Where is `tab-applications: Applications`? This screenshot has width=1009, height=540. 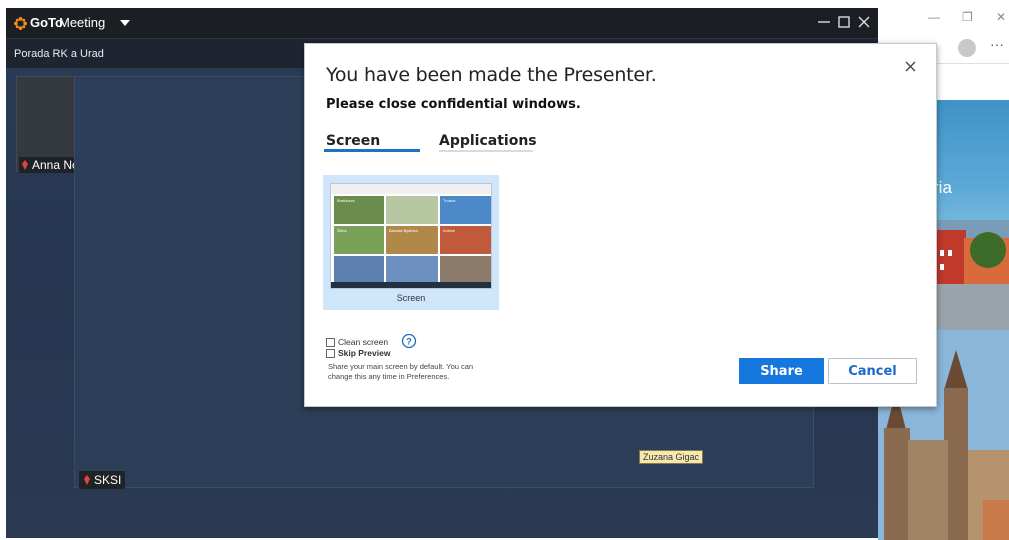 tab-applications: Applications is located at coordinates (488, 141).